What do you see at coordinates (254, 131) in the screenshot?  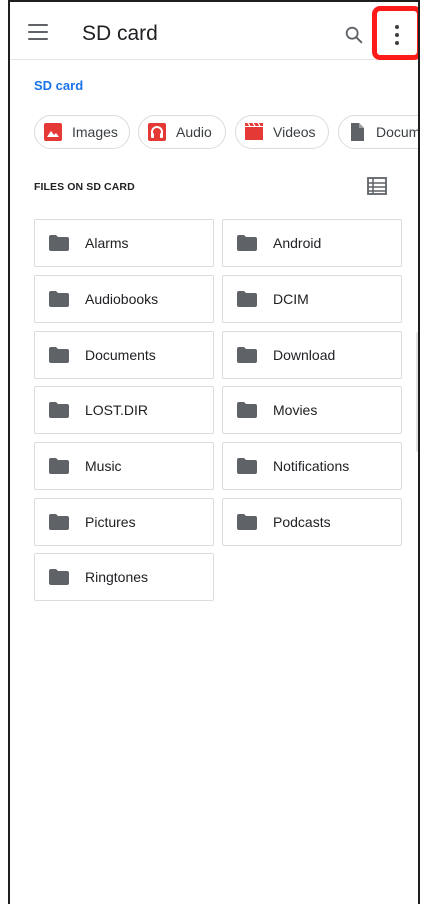 I see `film-icon` at bounding box center [254, 131].